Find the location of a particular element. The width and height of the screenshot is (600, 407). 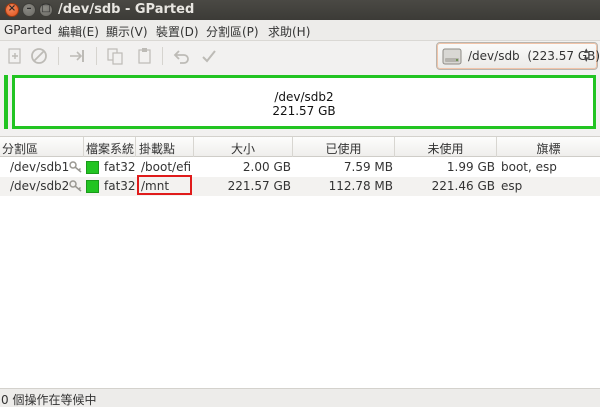

device-selector-label: /dev/sdb (223.57 GB) is located at coordinates (534, 56).